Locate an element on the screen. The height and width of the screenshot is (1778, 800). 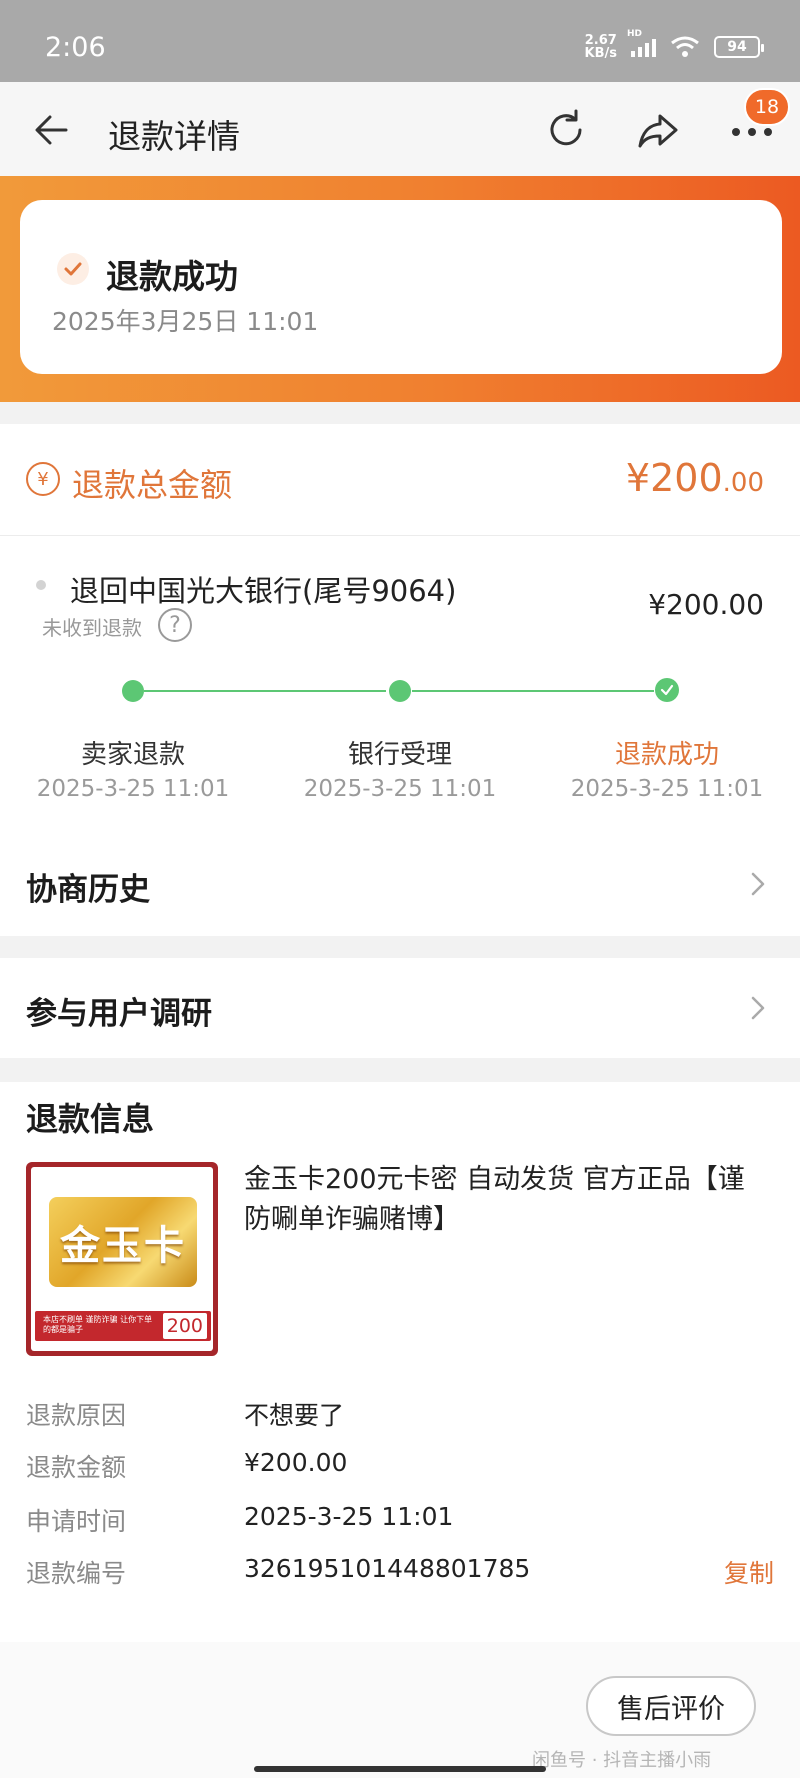
product-title: 金玉卡200元卡密 自动发货 官方正品【谨防唰单诈骗赌博】 is located at coordinates (504, 1200).